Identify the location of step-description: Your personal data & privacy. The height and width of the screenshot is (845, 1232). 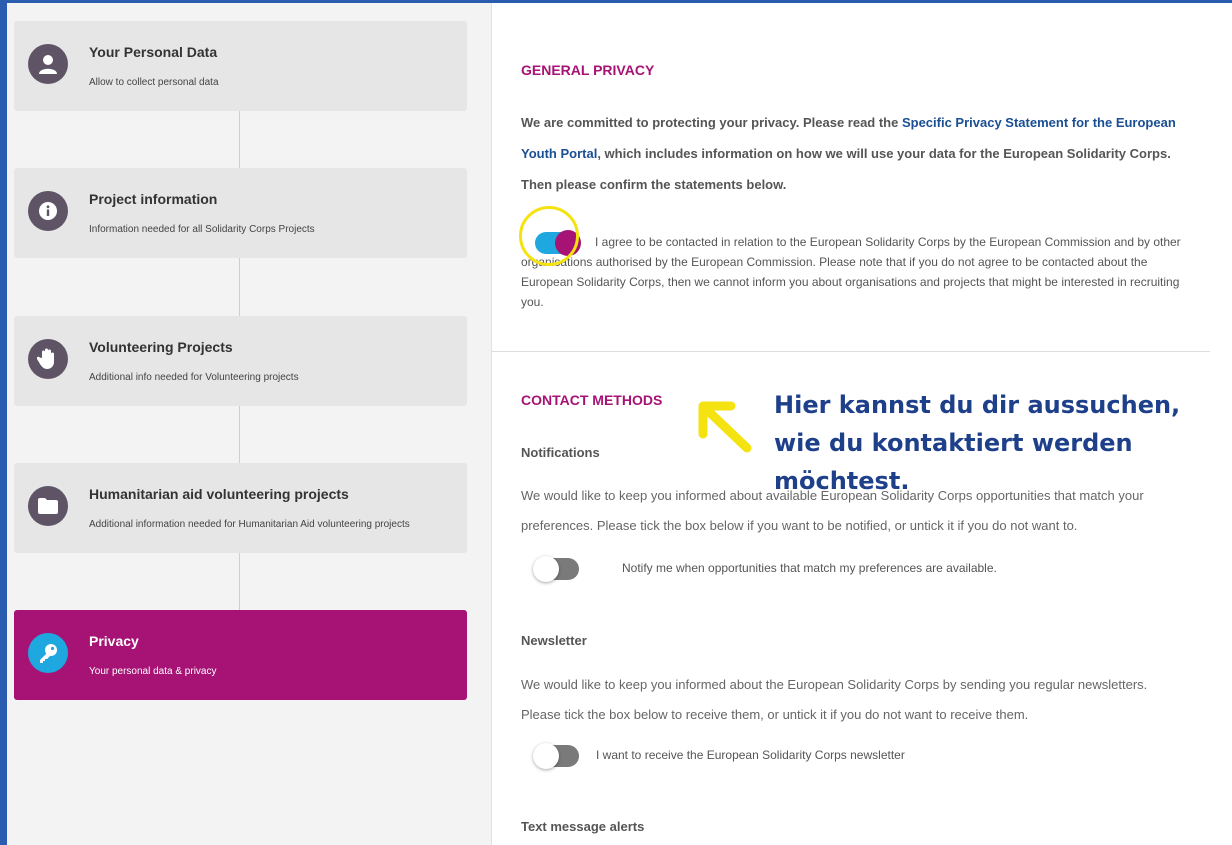
(153, 671).